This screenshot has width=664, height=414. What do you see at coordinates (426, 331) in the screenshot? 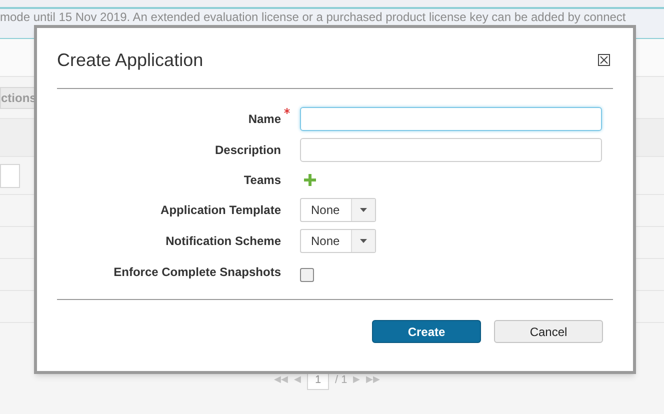
I see `create-button: Create` at bounding box center [426, 331].